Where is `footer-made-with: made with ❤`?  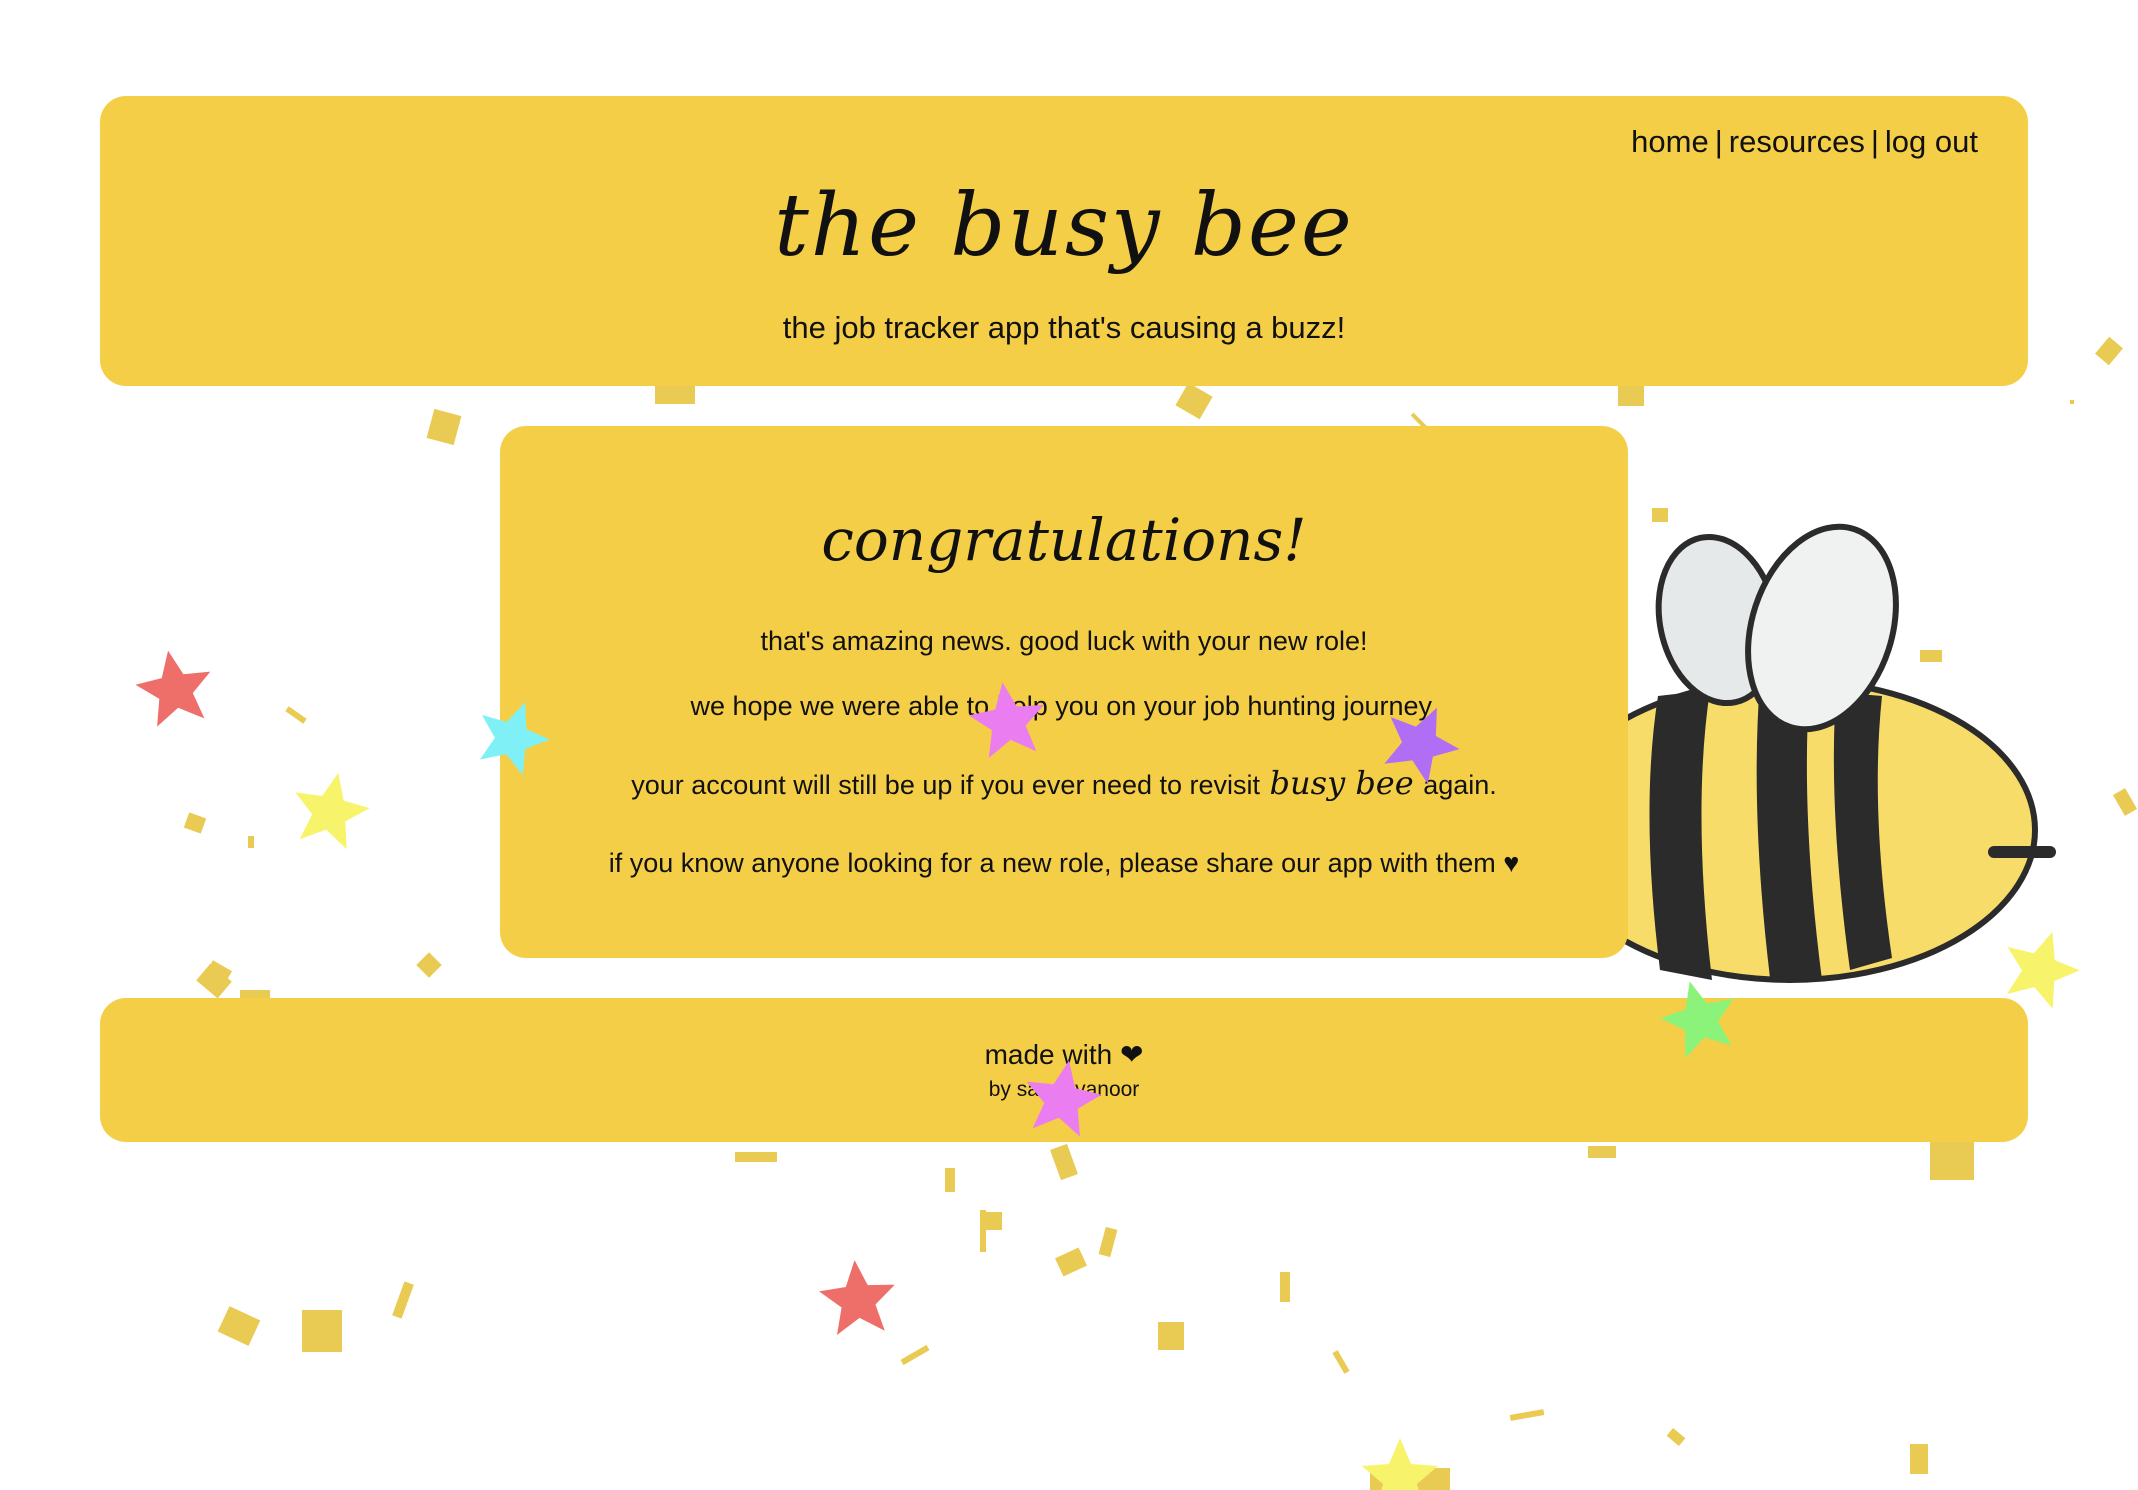 footer-made-with: made with ❤ is located at coordinates (1064, 1054).